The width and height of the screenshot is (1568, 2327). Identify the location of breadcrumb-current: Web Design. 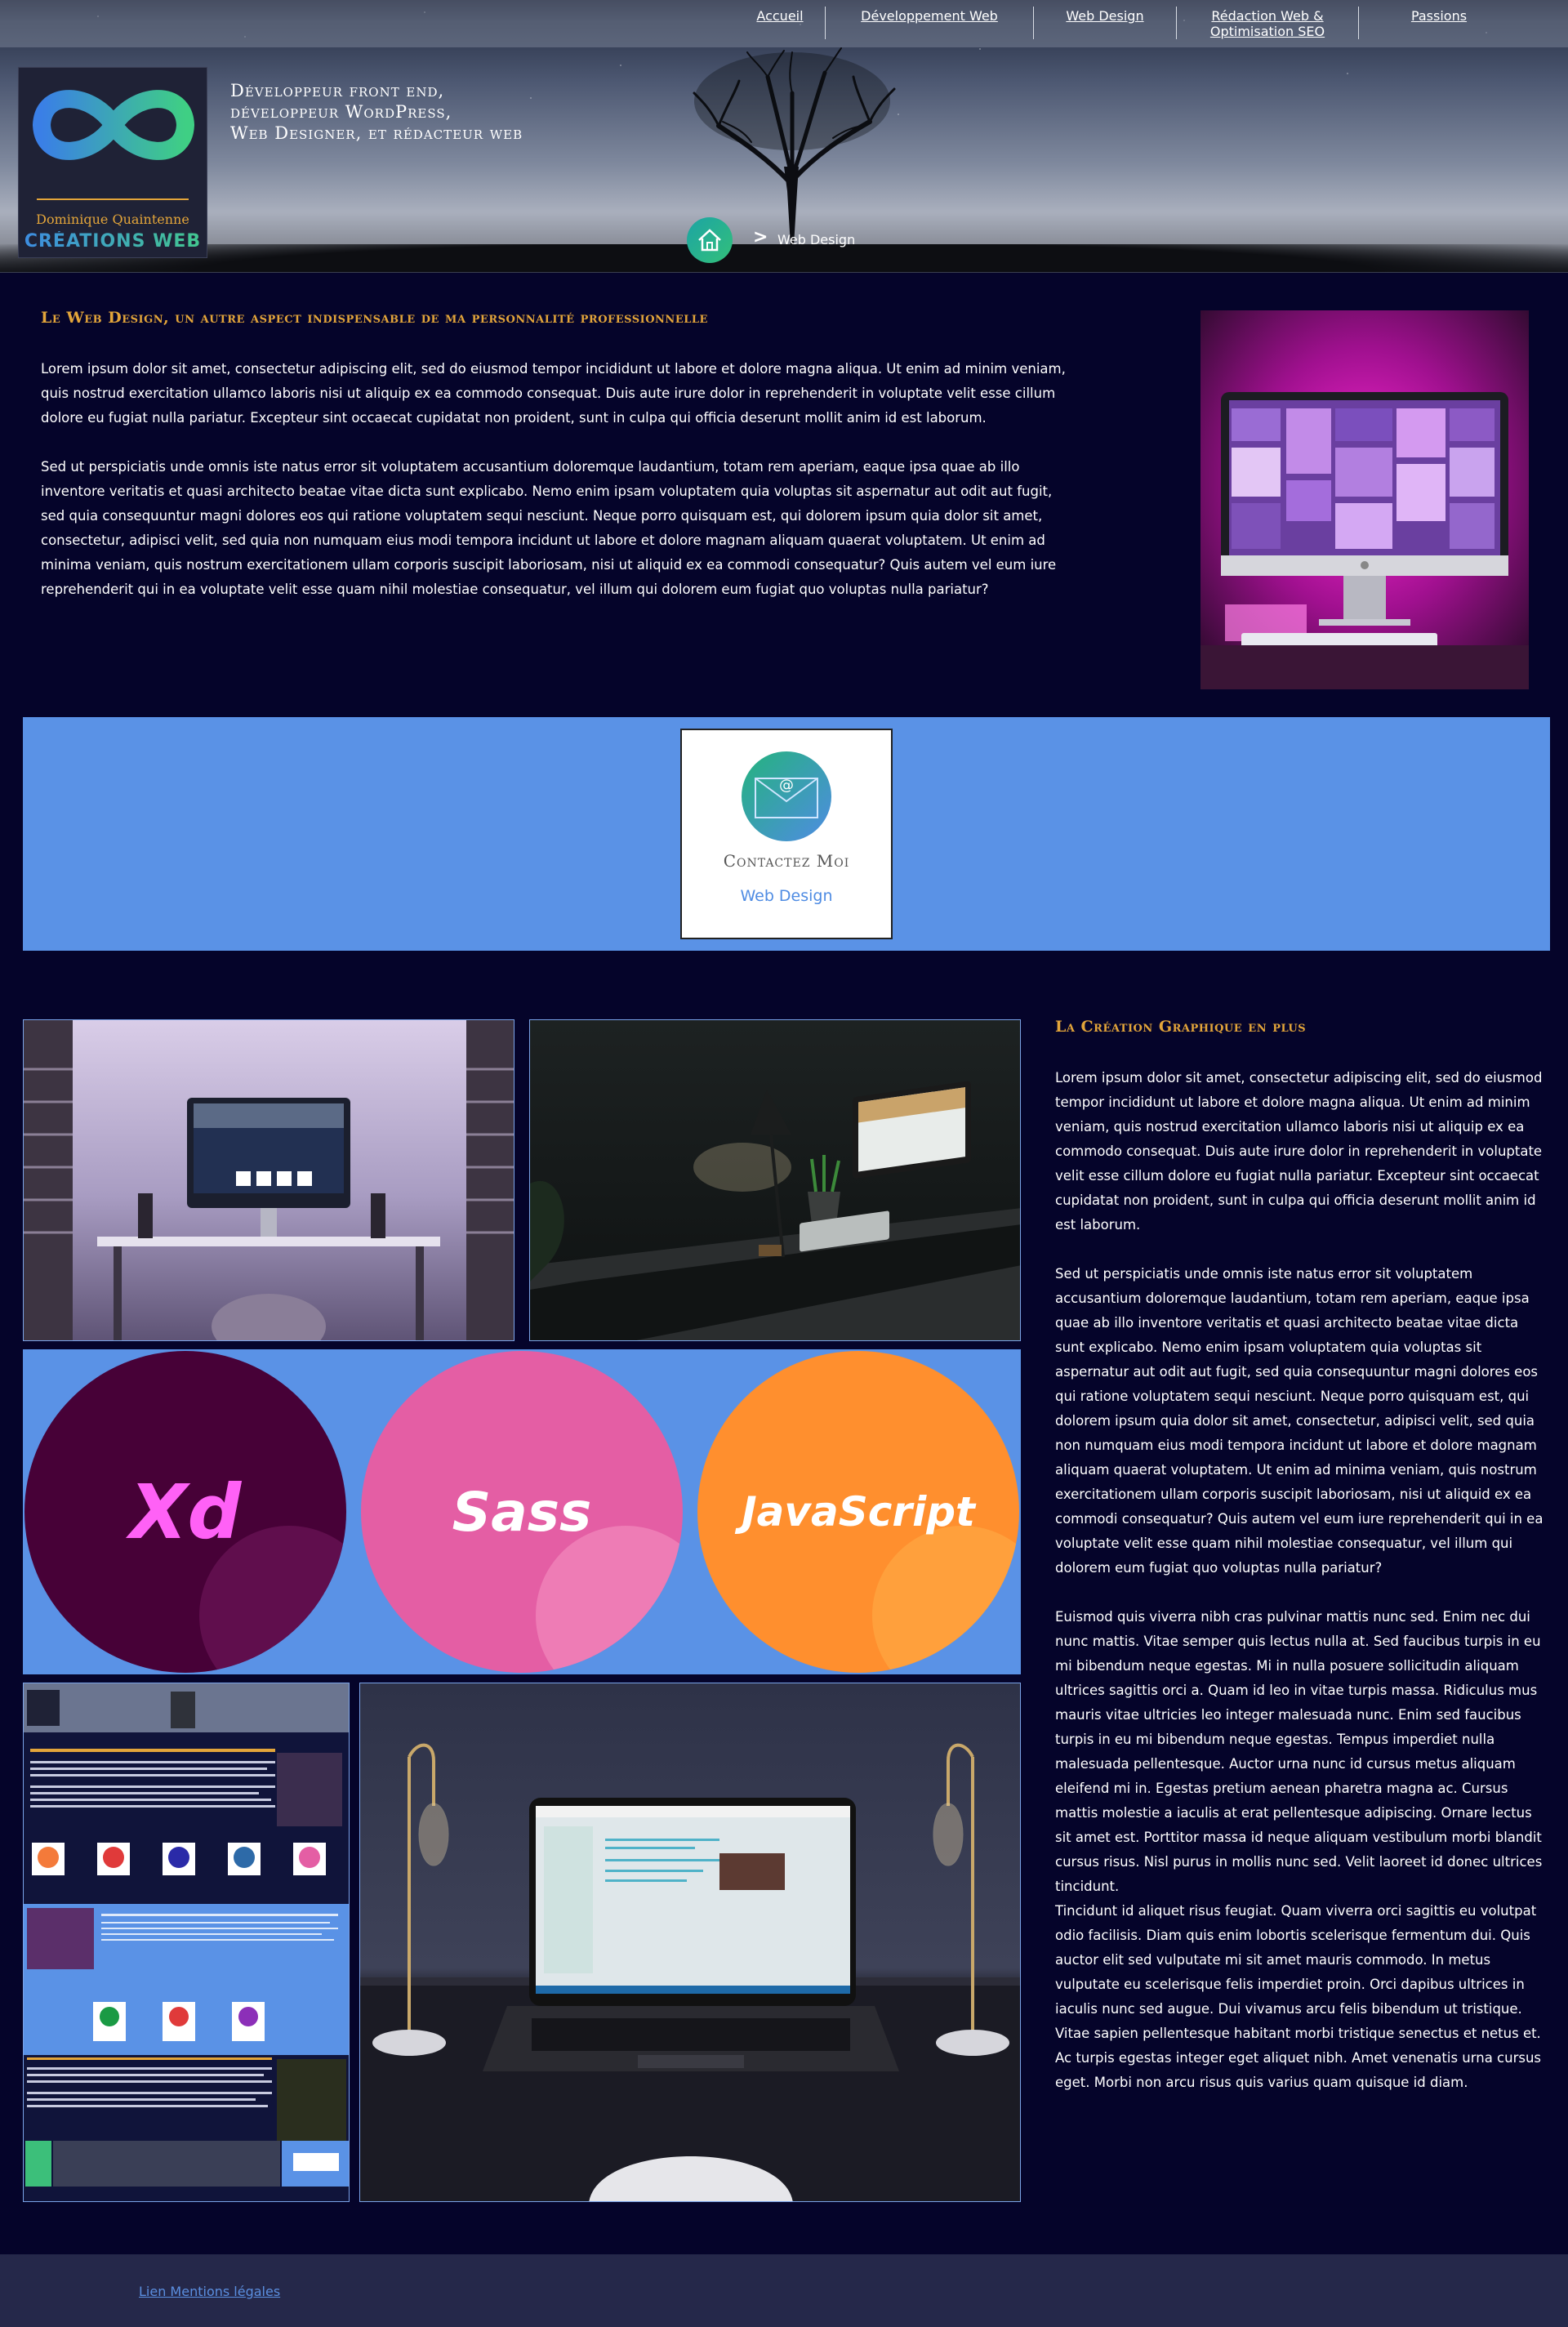
(816, 239).